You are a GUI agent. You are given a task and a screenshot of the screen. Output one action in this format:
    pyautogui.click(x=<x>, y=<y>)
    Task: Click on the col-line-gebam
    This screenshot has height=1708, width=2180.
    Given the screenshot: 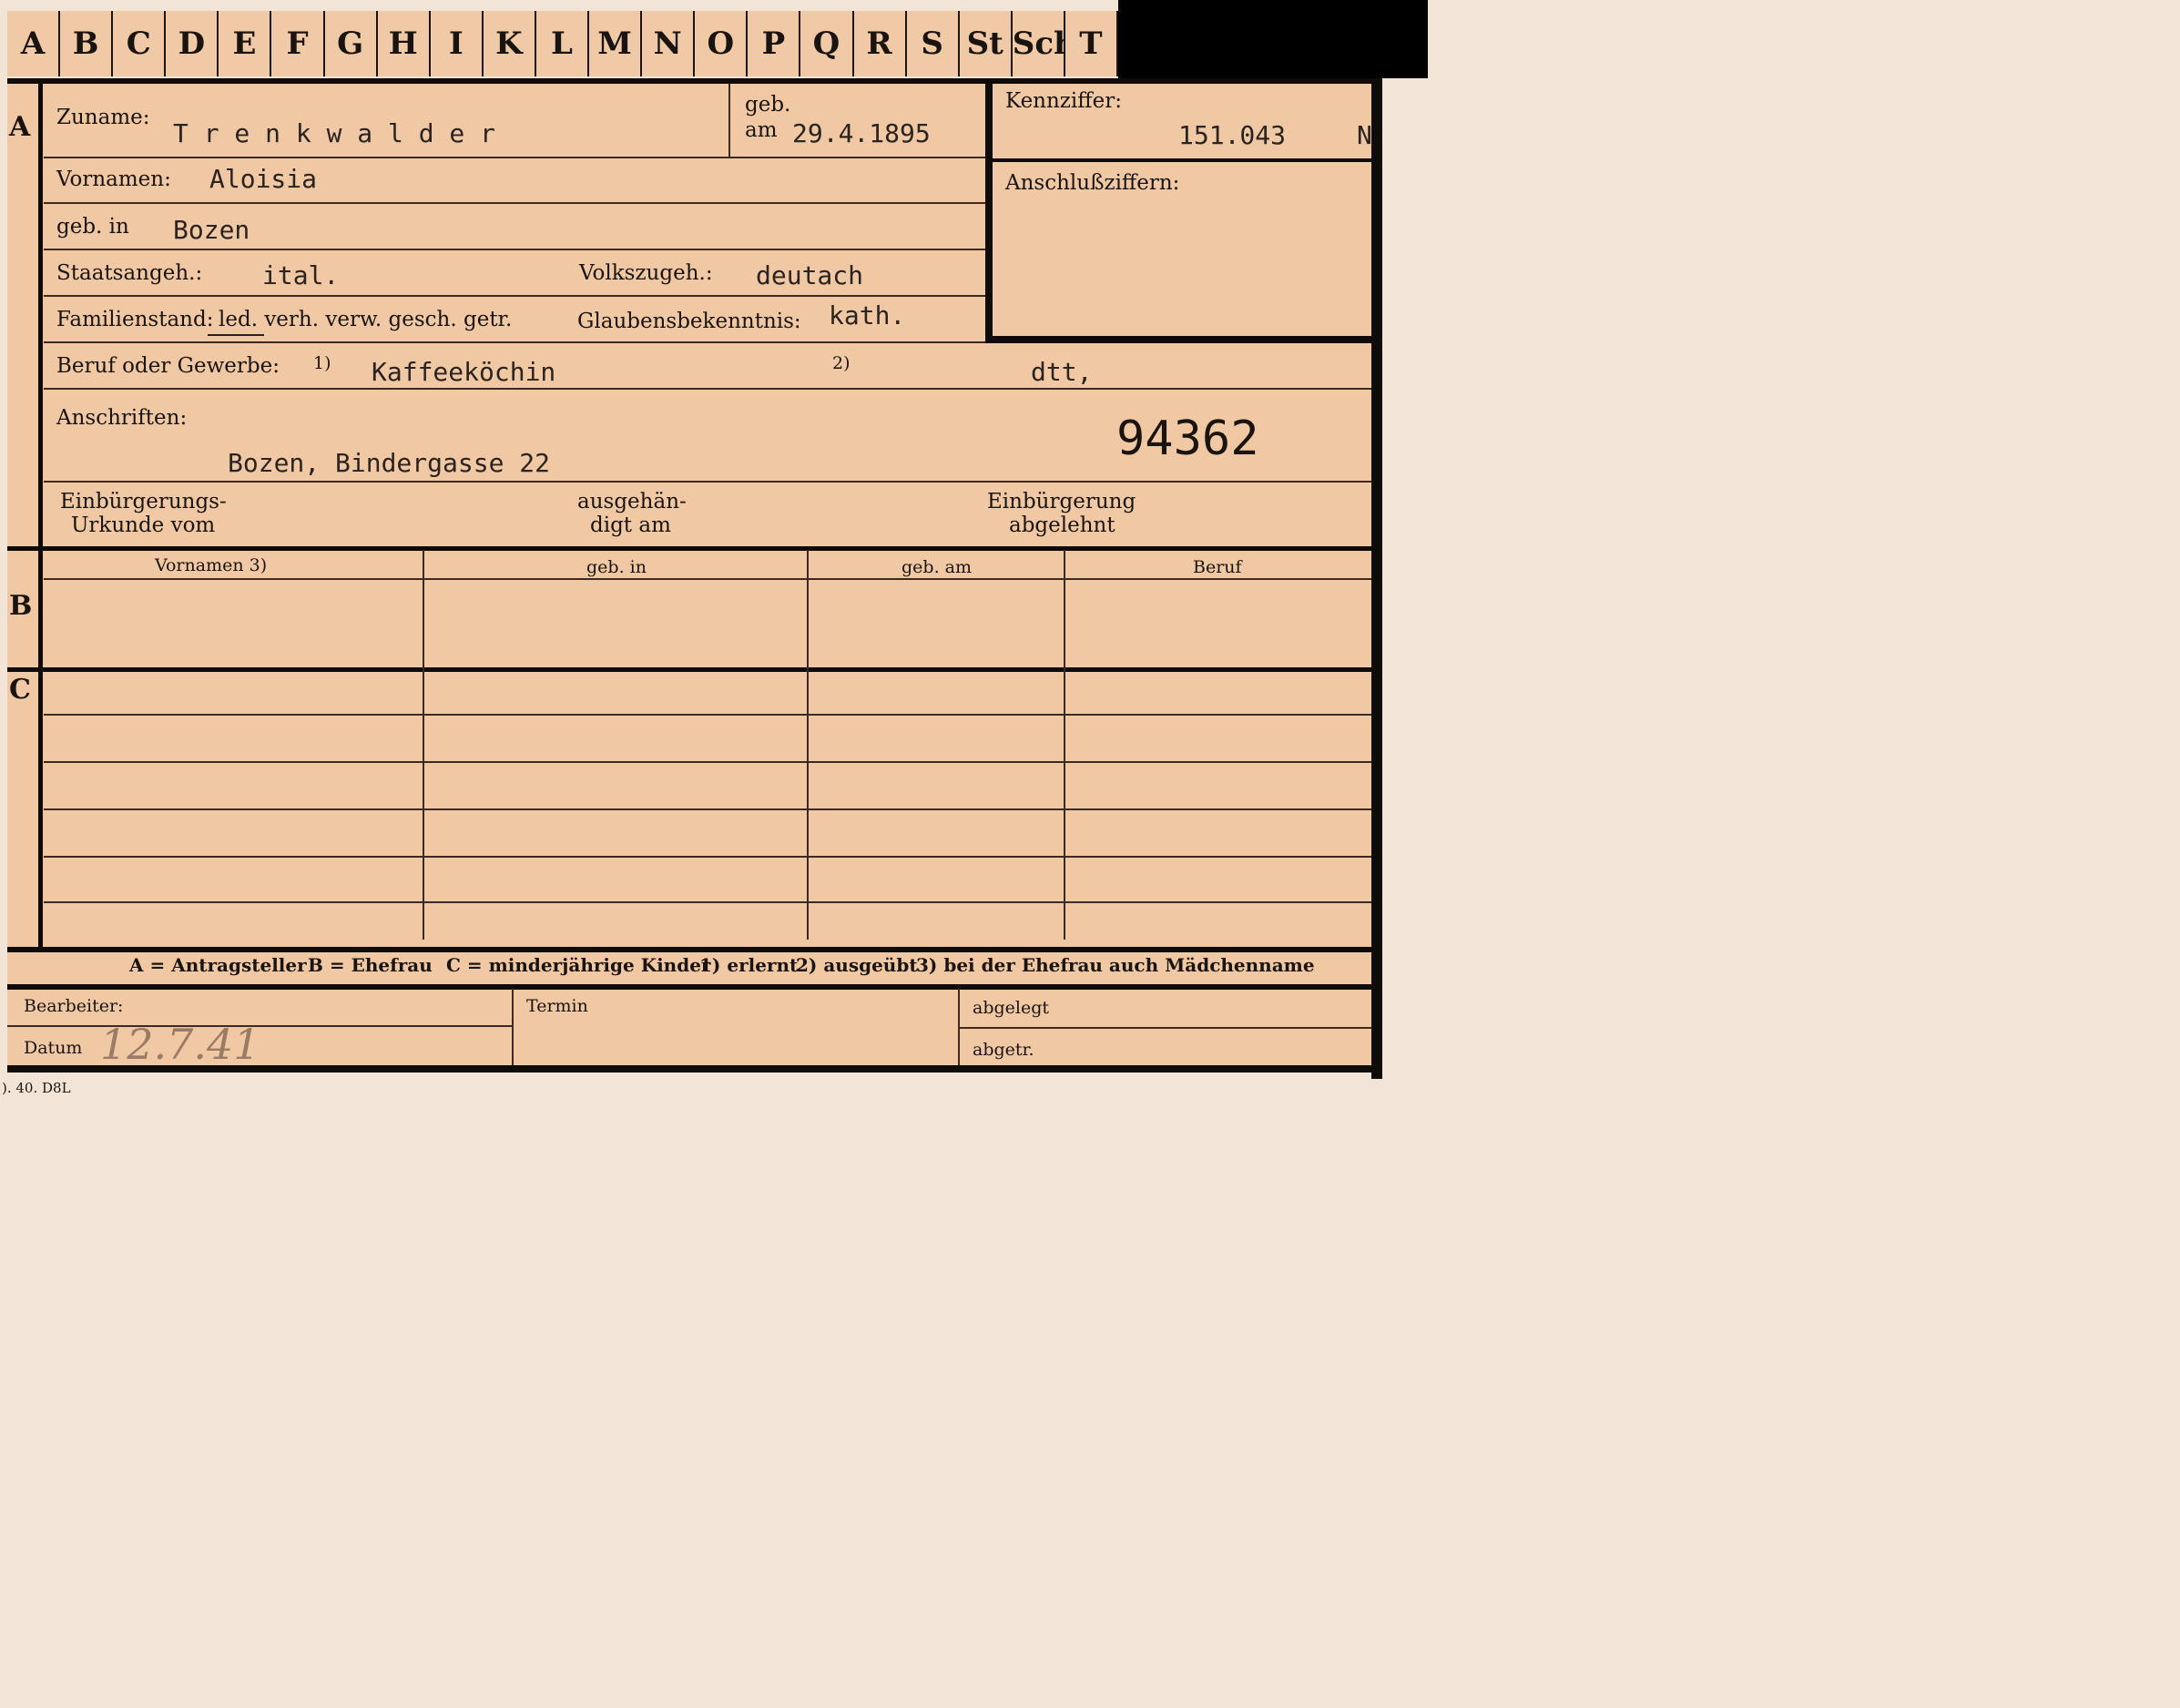 What is the action you would take?
    pyautogui.click(x=729, y=120)
    